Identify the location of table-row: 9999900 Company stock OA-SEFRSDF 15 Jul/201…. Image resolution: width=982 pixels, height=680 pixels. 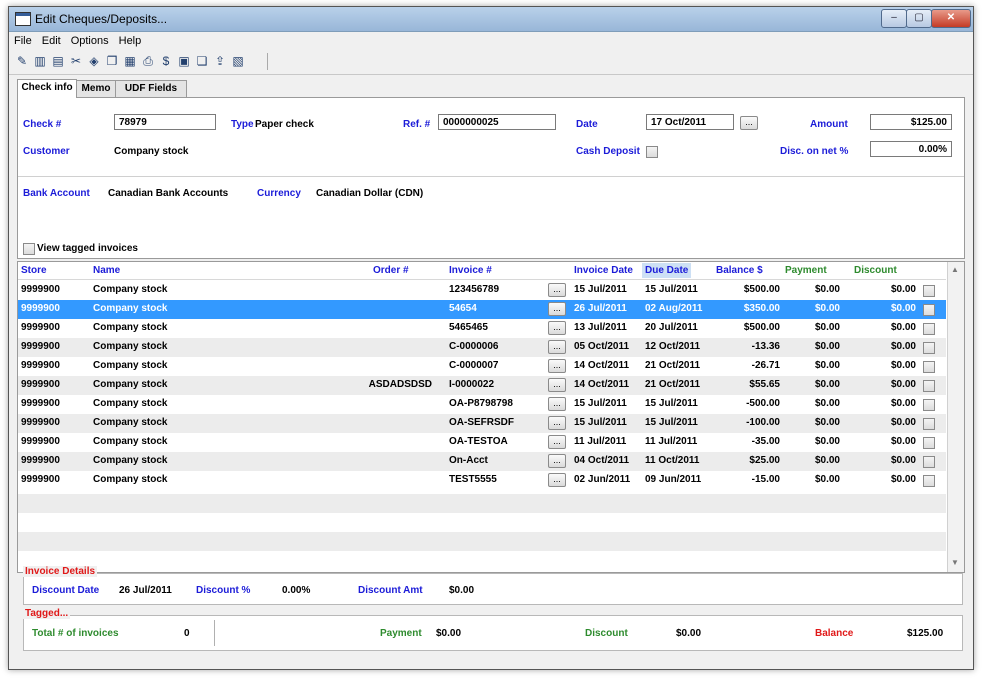
(482, 423).